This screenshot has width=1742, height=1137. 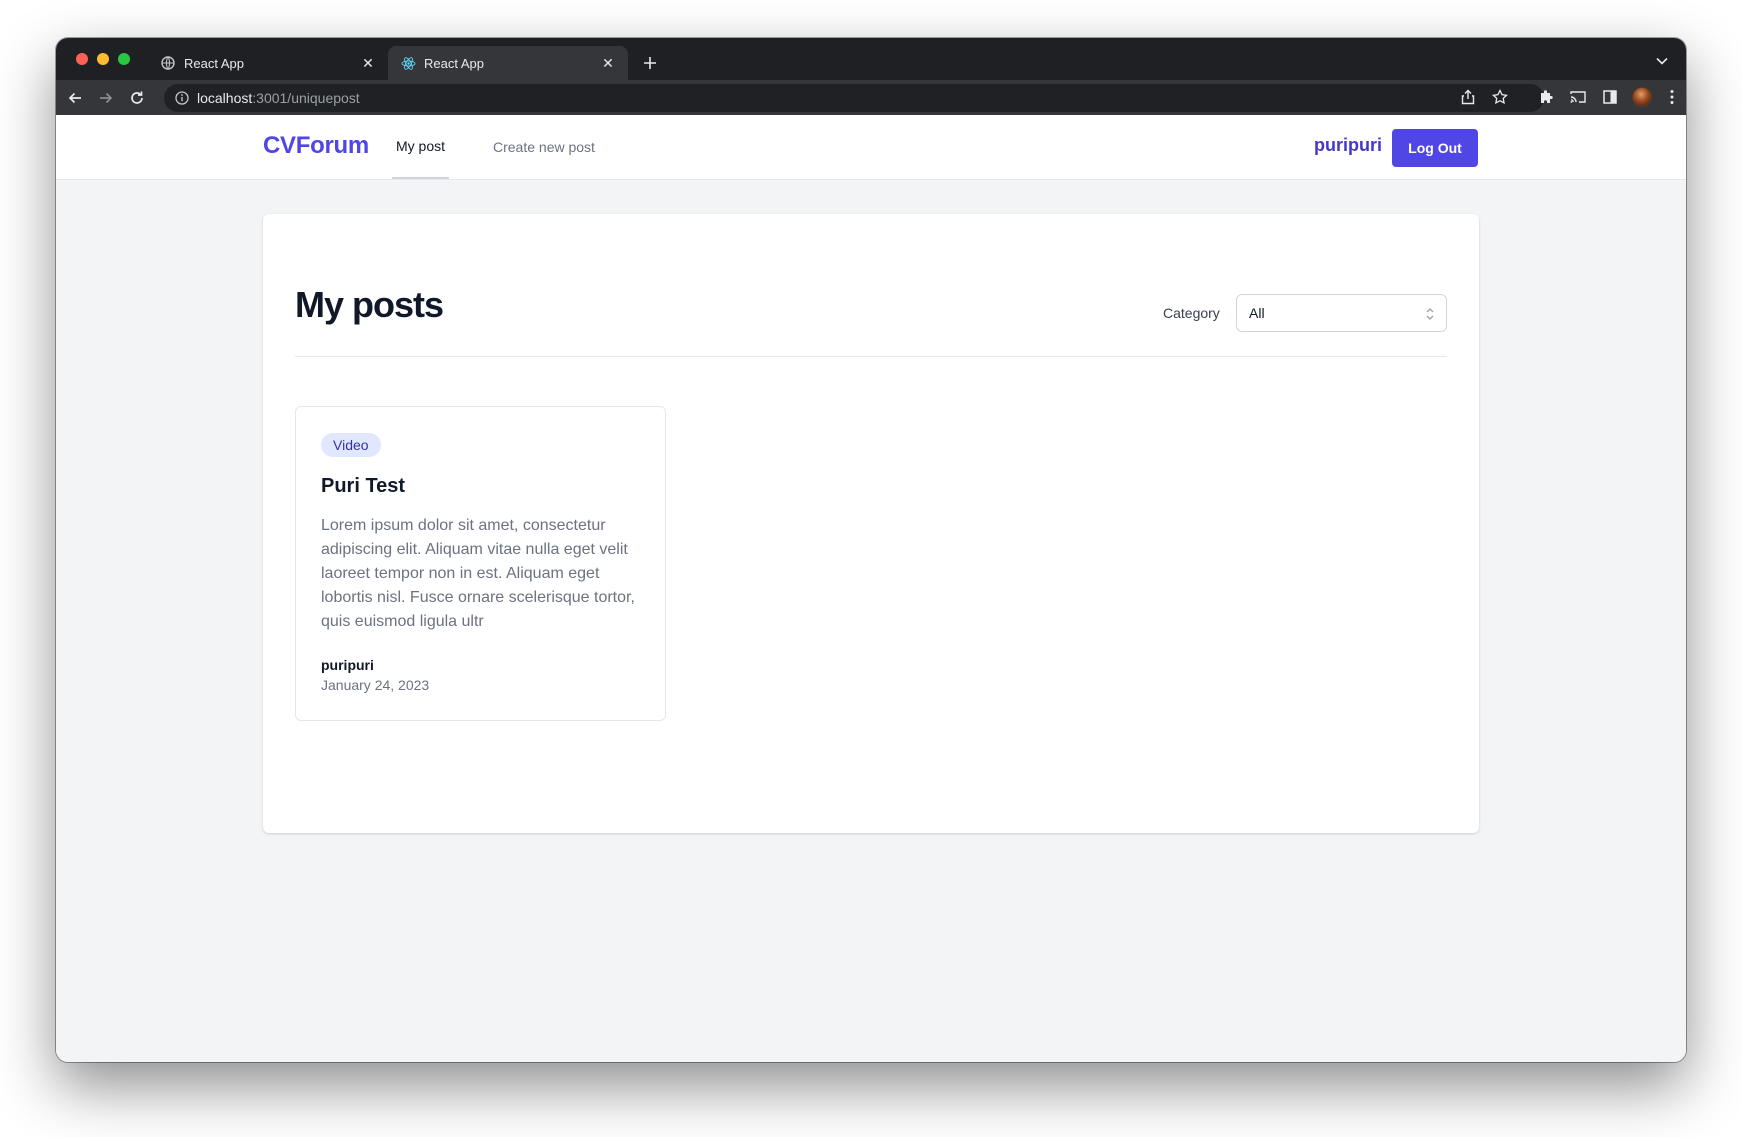 I want to click on browser-toolbar: localhost:3001/uniquepost, so click(x=871, y=97).